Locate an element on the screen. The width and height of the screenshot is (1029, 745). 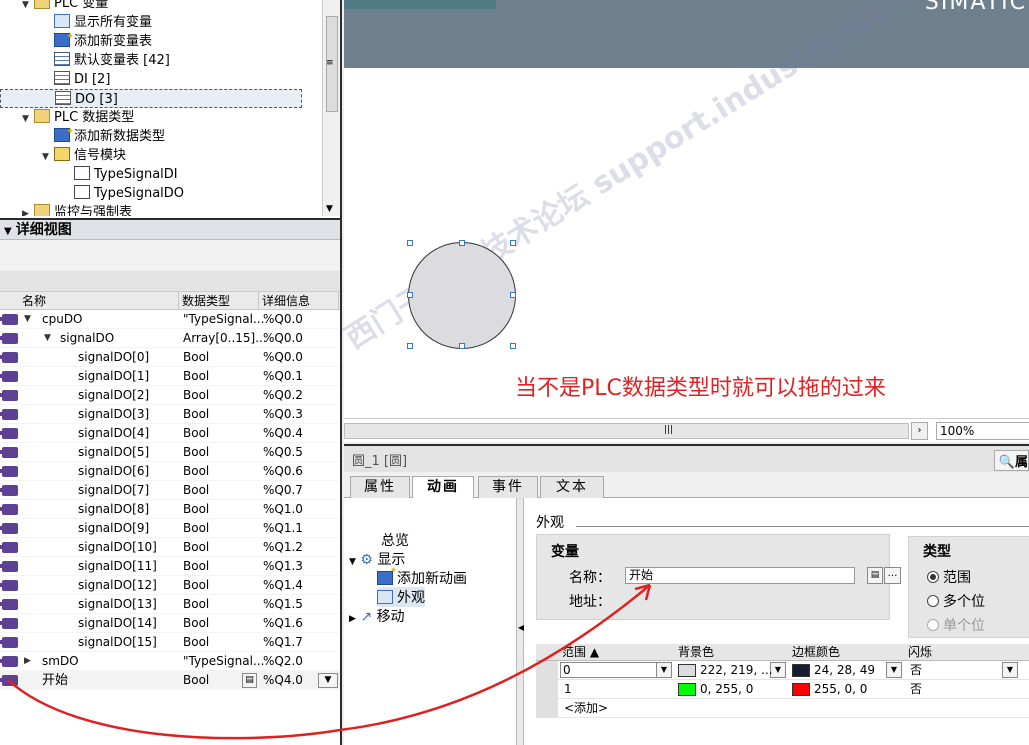
range-row: 0 ▼ ▼ ▼ ▼ 222, 219, ... 24, 28, 49 否 is located at coordinates (782, 670).